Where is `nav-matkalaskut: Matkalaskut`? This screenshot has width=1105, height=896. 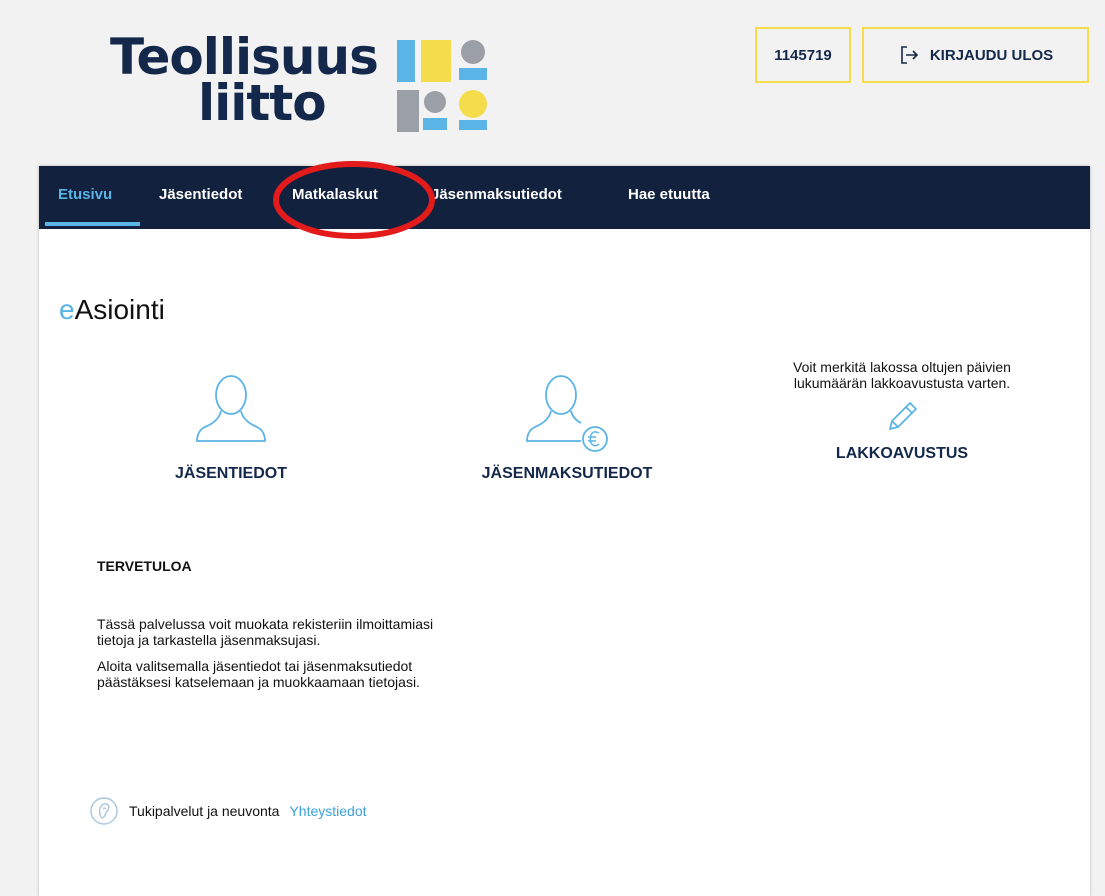 nav-matkalaskut: Matkalaskut is located at coordinates (335, 197).